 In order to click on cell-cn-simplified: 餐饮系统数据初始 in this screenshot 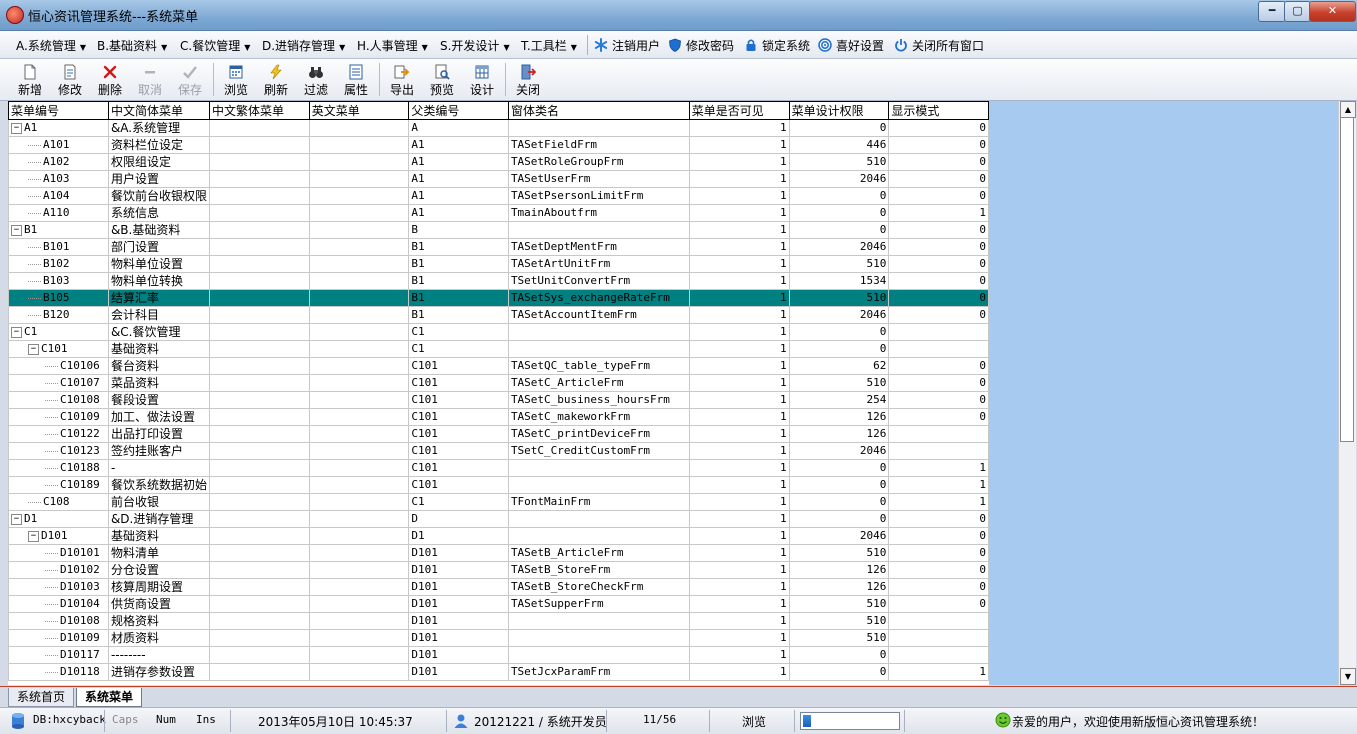, I will do `click(158, 485)`.